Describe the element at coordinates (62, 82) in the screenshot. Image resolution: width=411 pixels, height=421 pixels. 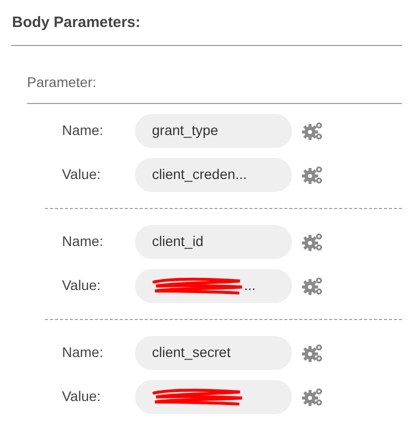
I see `subsection-label: Parameter:` at that location.